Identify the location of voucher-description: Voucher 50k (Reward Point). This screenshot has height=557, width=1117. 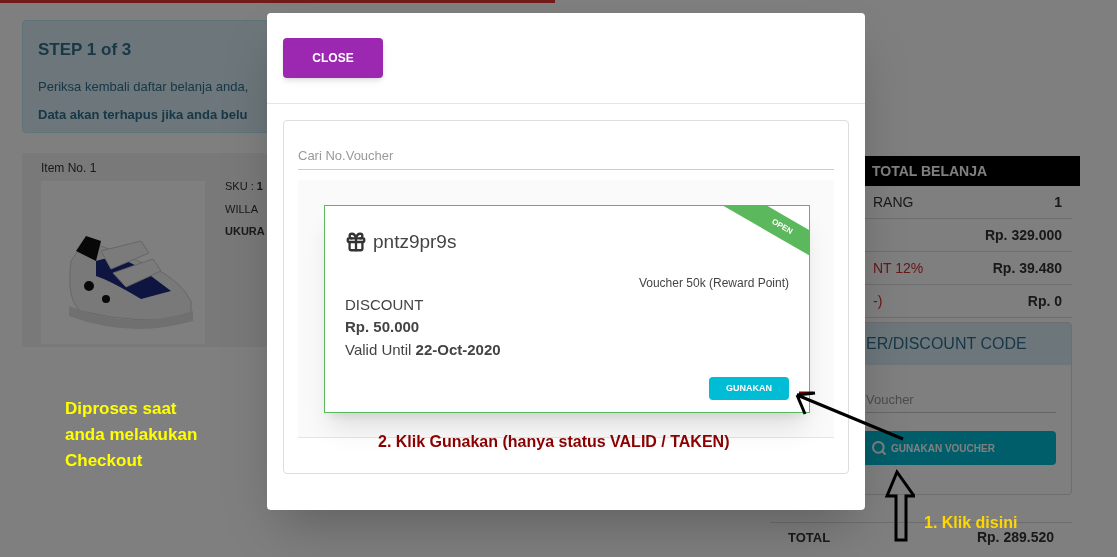
(713, 283).